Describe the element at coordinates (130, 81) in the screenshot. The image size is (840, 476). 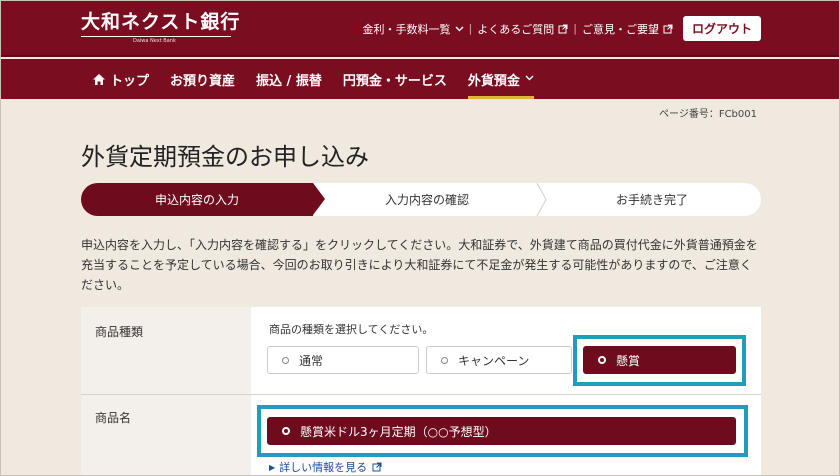
I see `nav-item-label: トップ` at that location.